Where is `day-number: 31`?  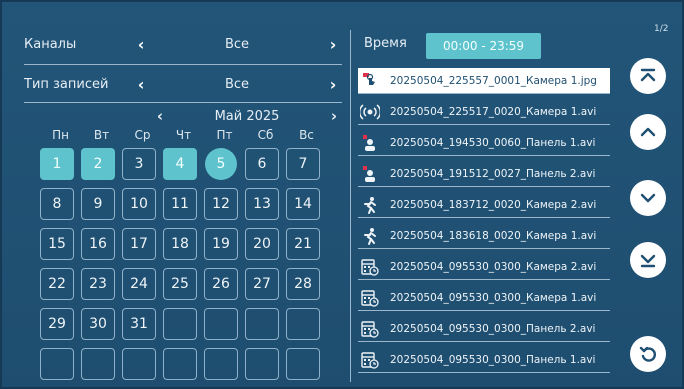
day-number: 31 is located at coordinates (139, 324).